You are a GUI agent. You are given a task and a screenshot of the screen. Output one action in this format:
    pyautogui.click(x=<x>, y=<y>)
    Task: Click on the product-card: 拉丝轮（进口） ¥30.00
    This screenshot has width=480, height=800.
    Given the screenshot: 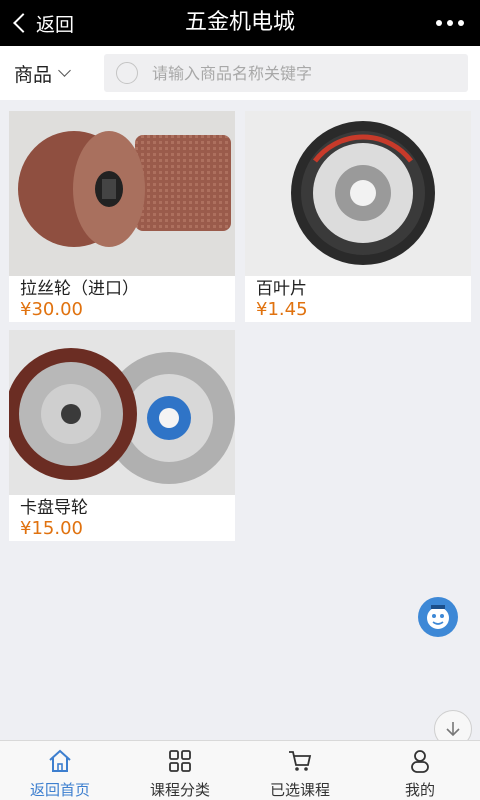 What is the action you would take?
    pyautogui.click(x=122, y=216)
    